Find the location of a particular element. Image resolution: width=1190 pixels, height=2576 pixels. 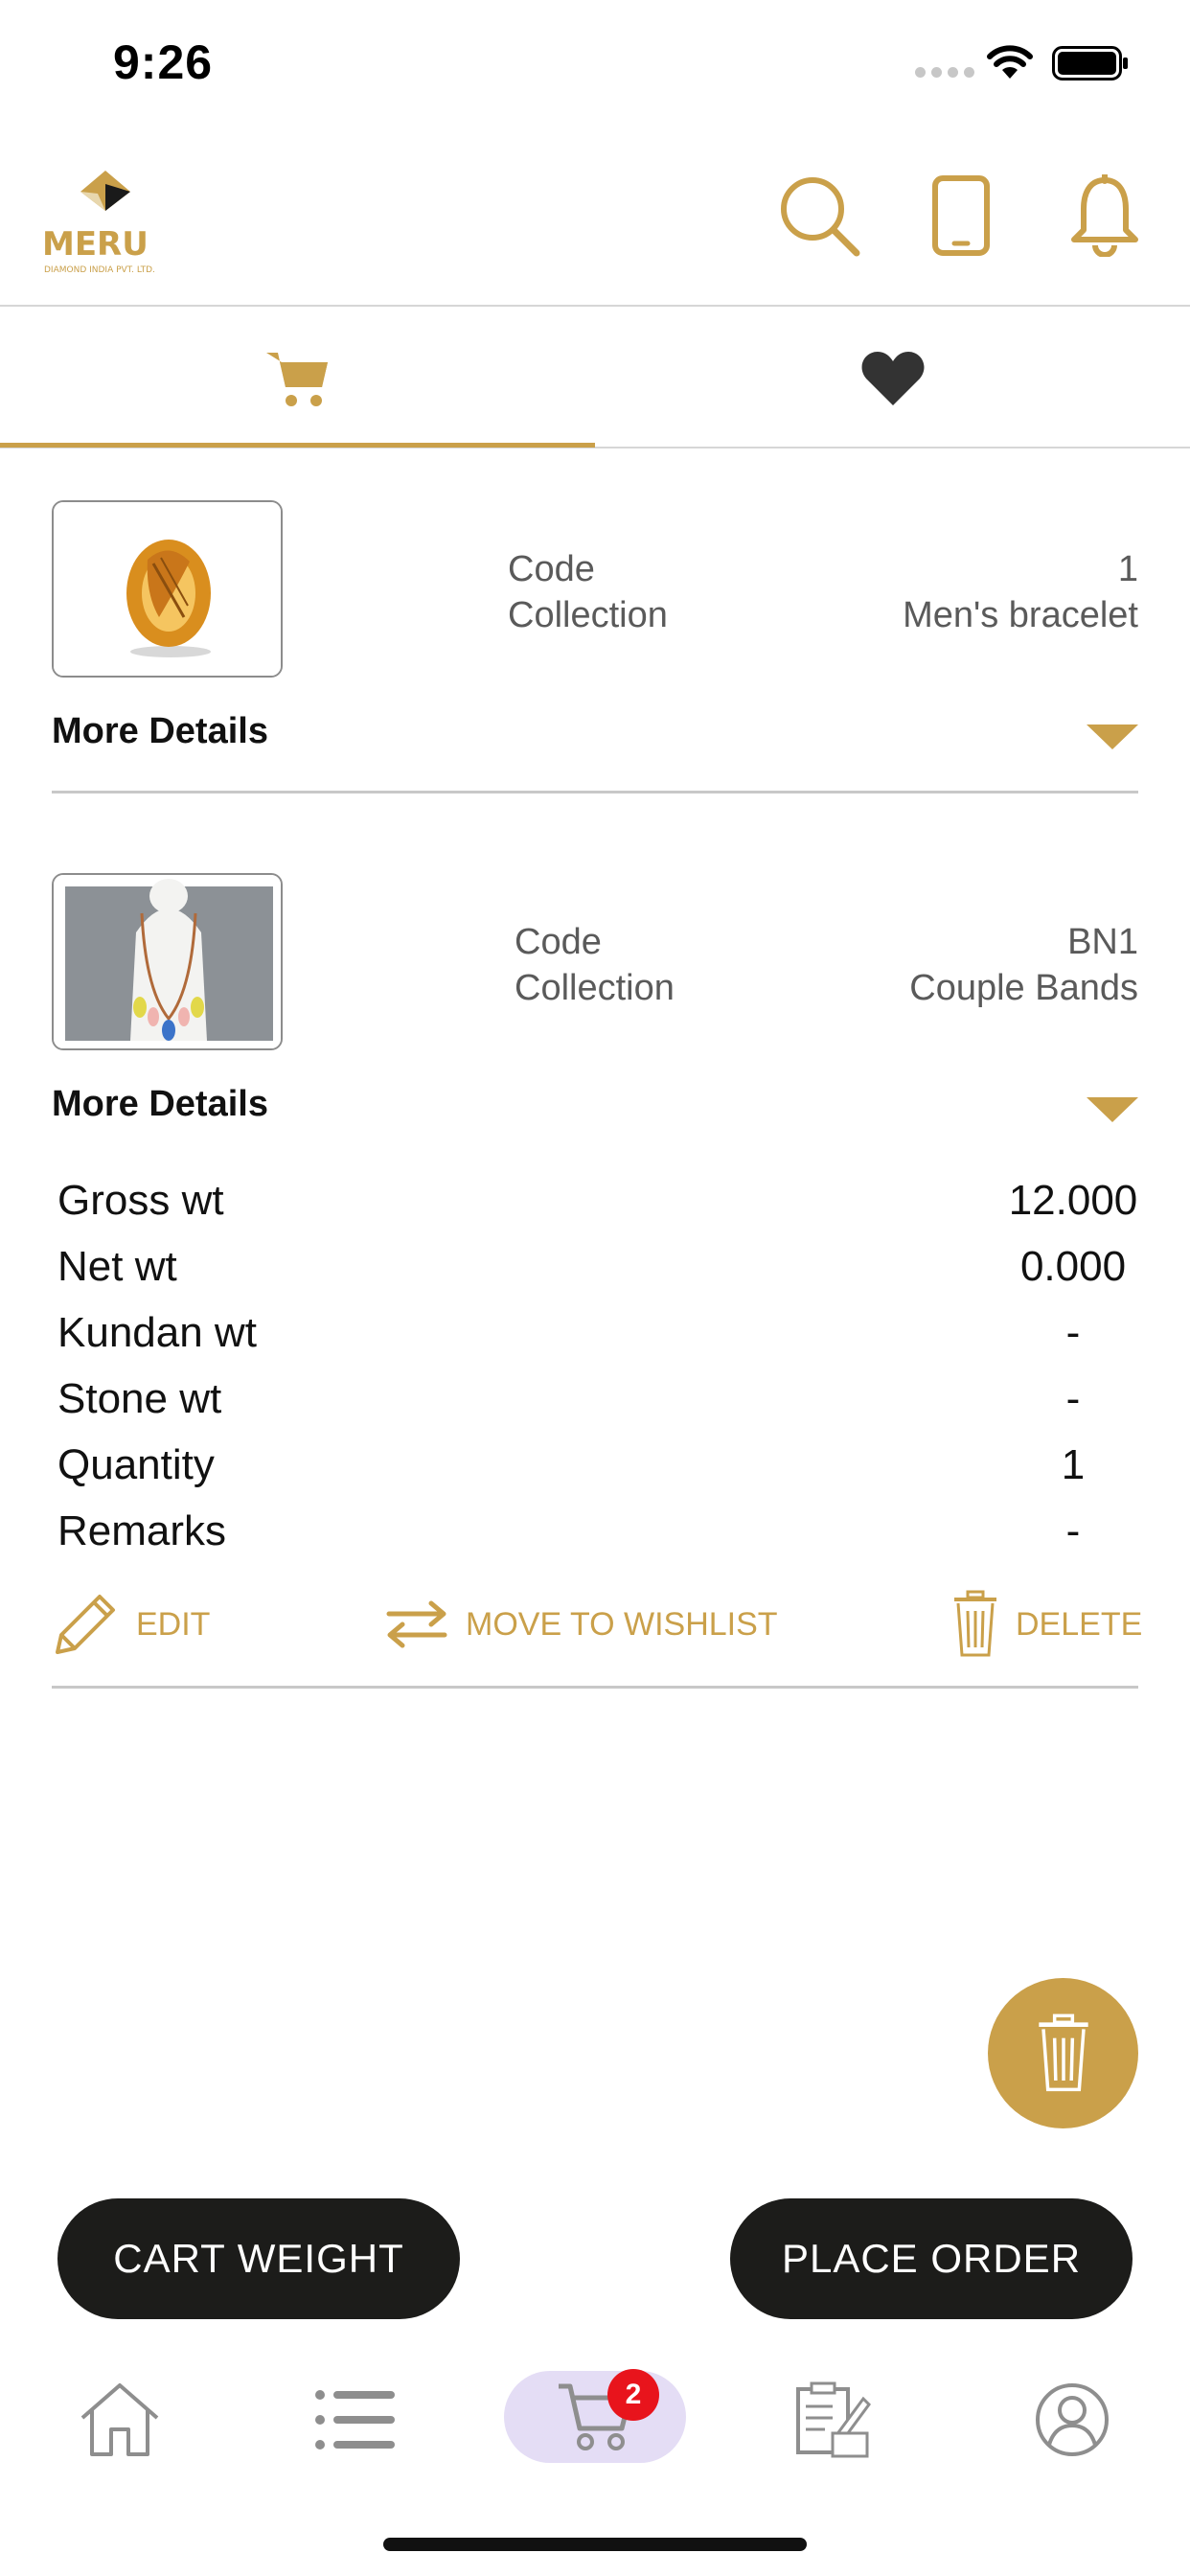

nav-list is located at coordinates (355, 2420).